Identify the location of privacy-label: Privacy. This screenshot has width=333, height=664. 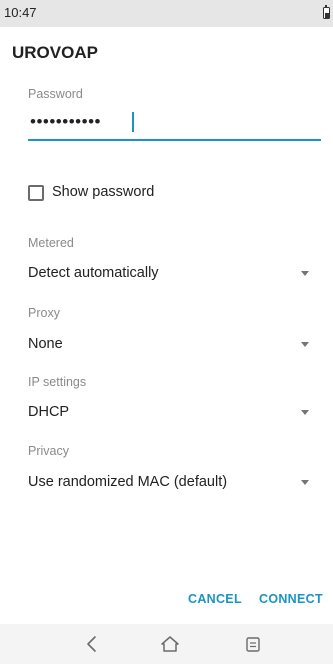
(48, 451).